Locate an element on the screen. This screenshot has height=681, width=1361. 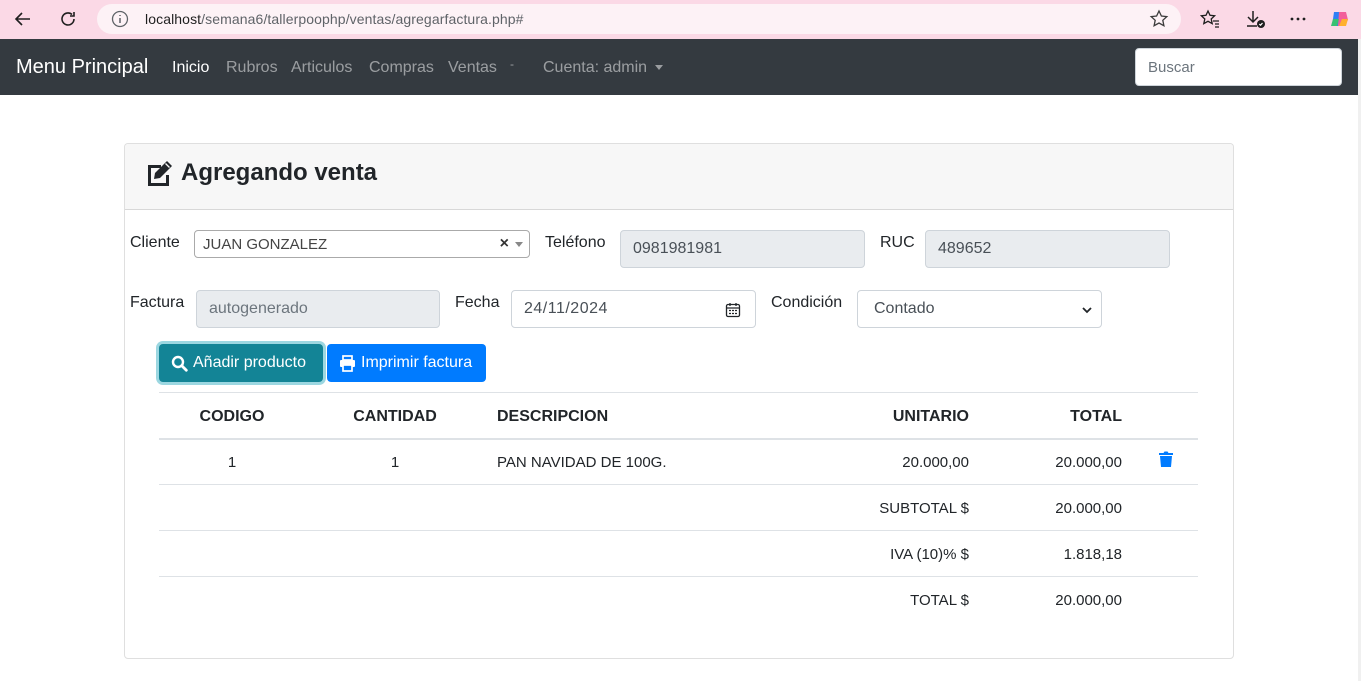
nav-item-extra: - is located at coordinates (512, 64).